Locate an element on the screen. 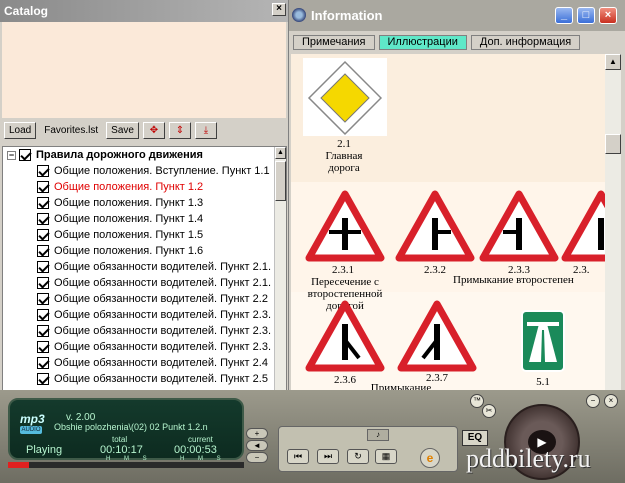  playlist-icon: ▦ is located at coordinates (386, 456).